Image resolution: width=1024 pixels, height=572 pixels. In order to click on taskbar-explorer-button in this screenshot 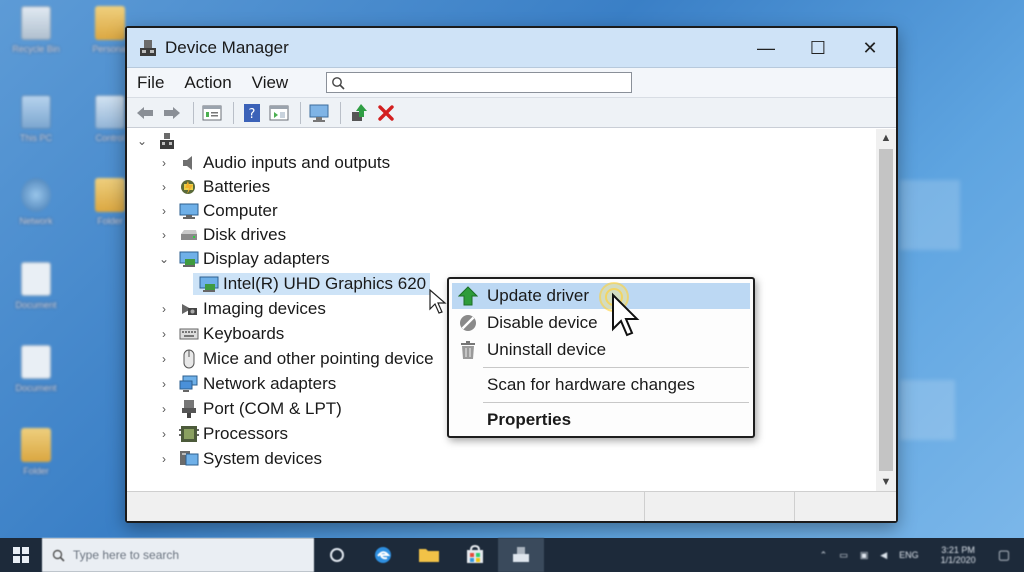, I will do `click(429, 555)`.